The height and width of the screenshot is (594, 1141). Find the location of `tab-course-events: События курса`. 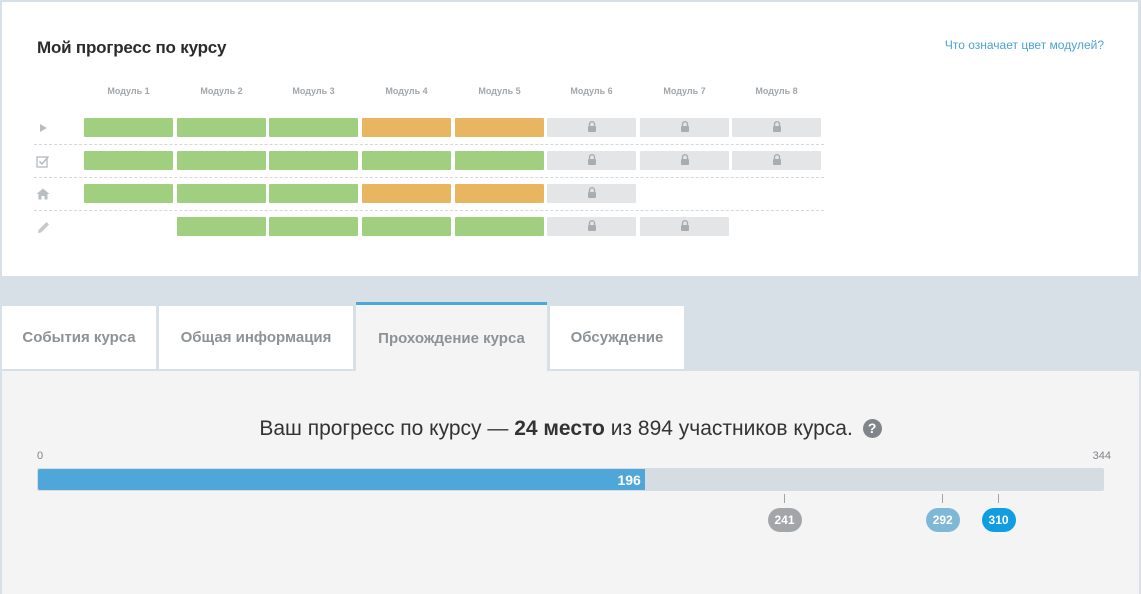

tab-course-events: События курса is located at coordinates (79, 337).